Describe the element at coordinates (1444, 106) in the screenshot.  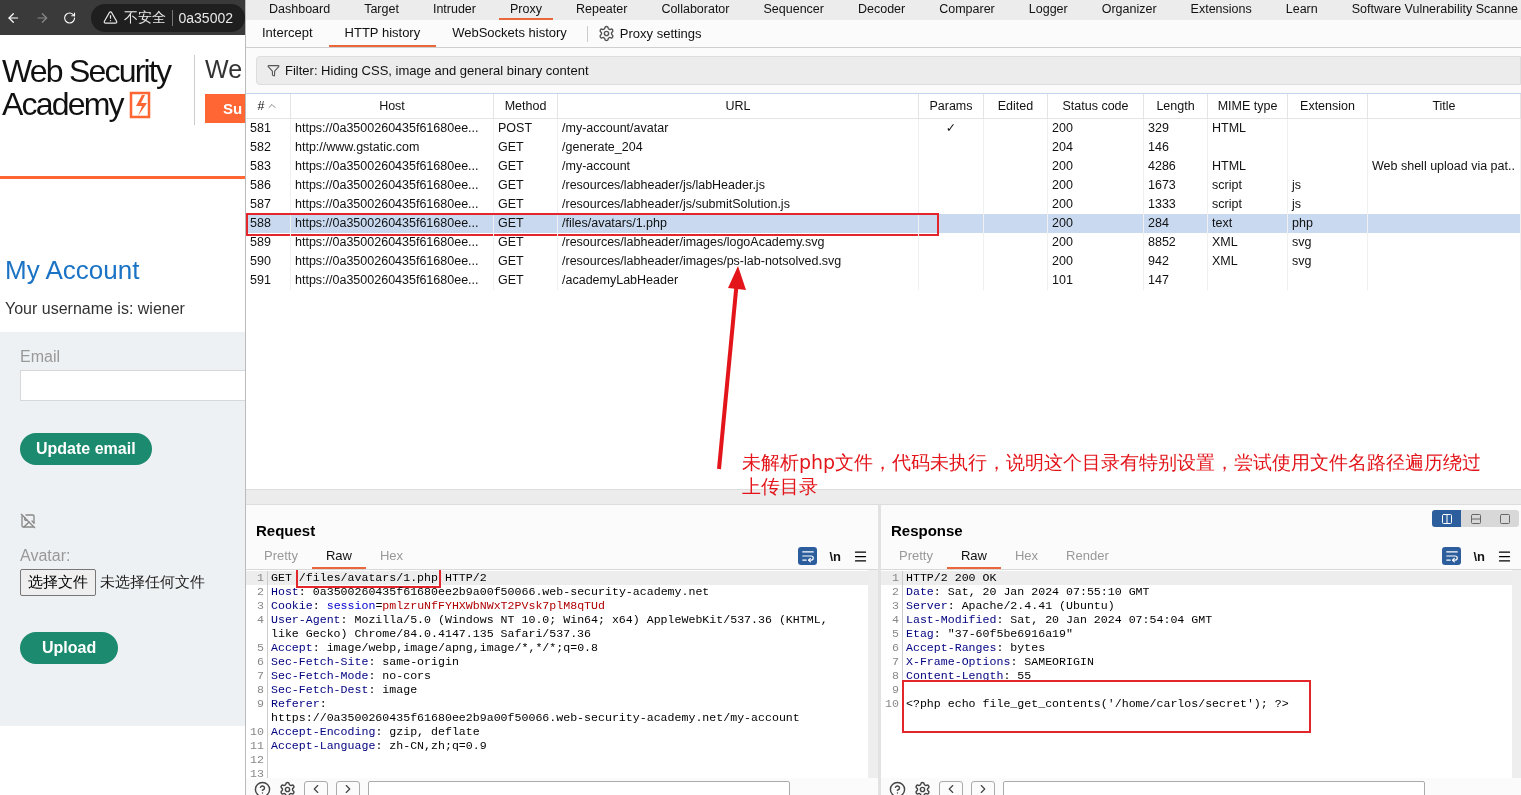
I see `column-header: Title` at that location.